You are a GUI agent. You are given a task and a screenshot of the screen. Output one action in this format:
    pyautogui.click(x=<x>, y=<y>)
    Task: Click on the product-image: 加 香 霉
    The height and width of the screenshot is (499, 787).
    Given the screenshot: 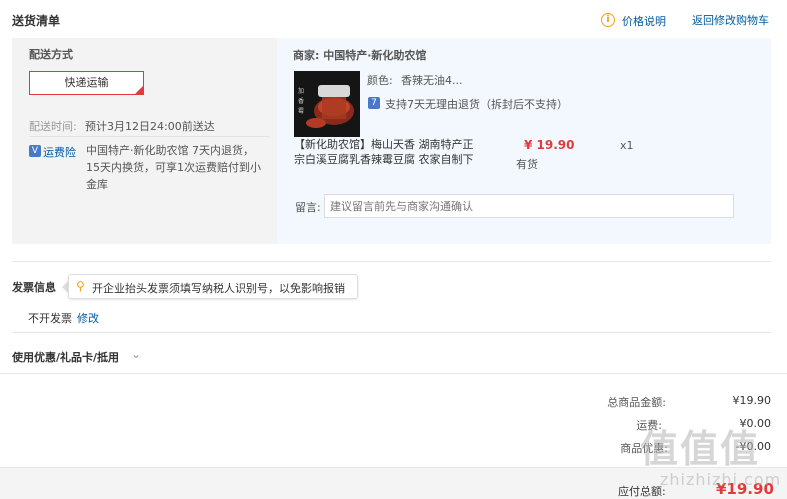 What is the action you would take?
    pyautogui.click(x=327, y=104)
    